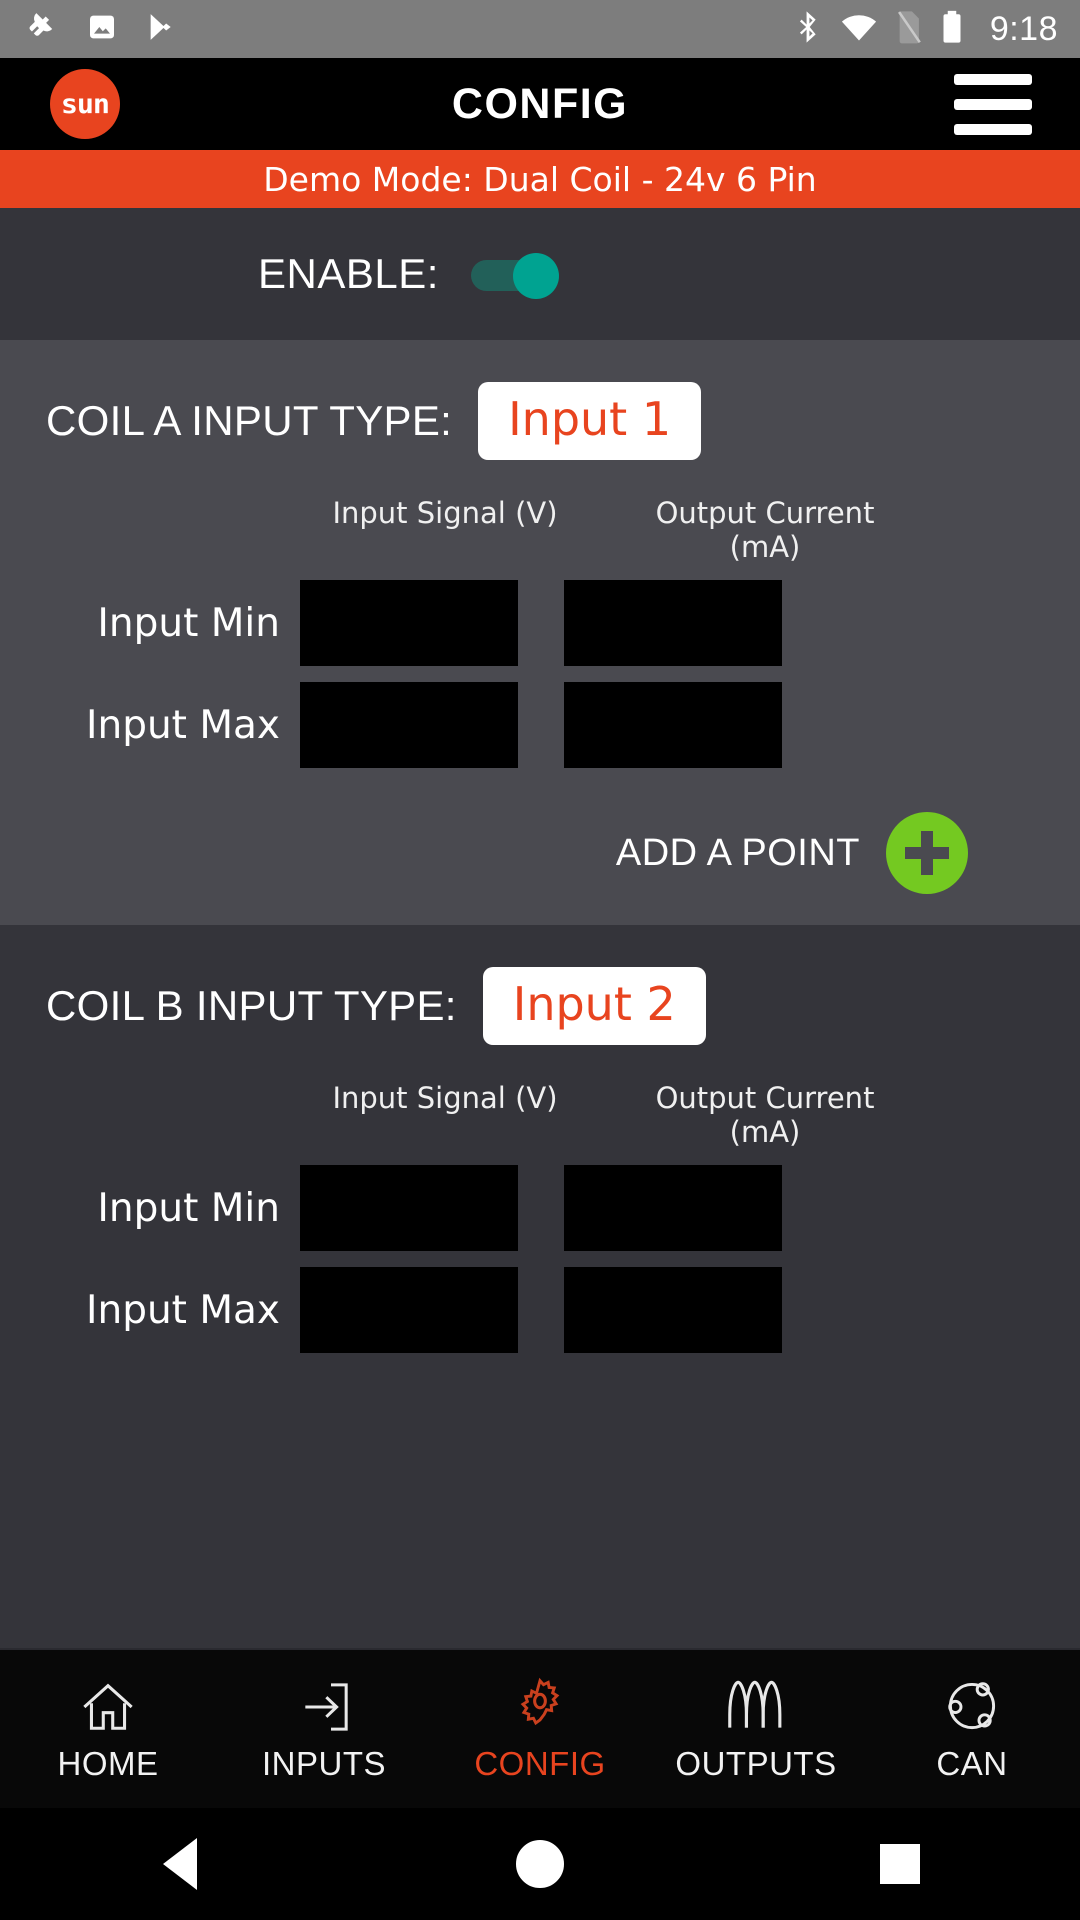 Image resolution: width=1080 pixels, height=1920 pixels. Describe the element at coordinates (43, 29) in the screenshot. I see `wrench-icon` at that location.